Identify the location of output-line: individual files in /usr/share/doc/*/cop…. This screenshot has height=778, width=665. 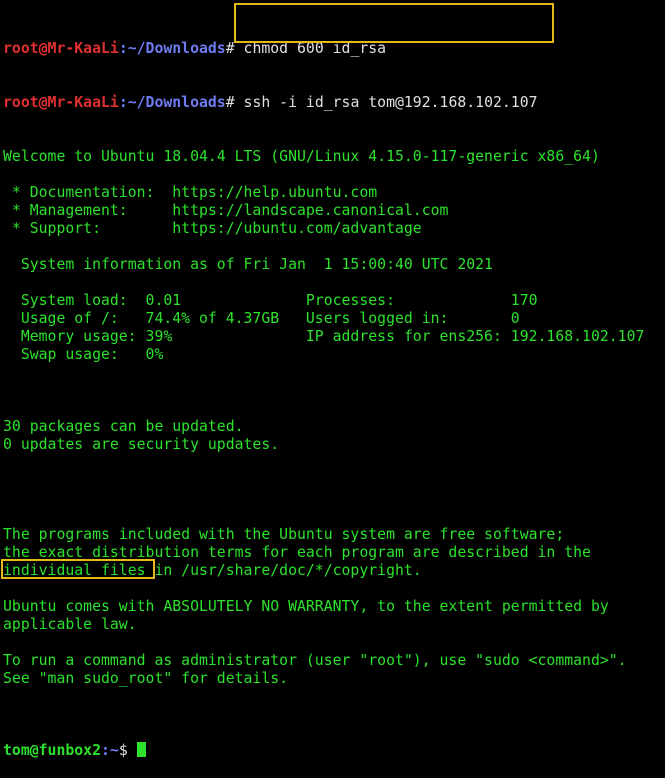
(212, 570).